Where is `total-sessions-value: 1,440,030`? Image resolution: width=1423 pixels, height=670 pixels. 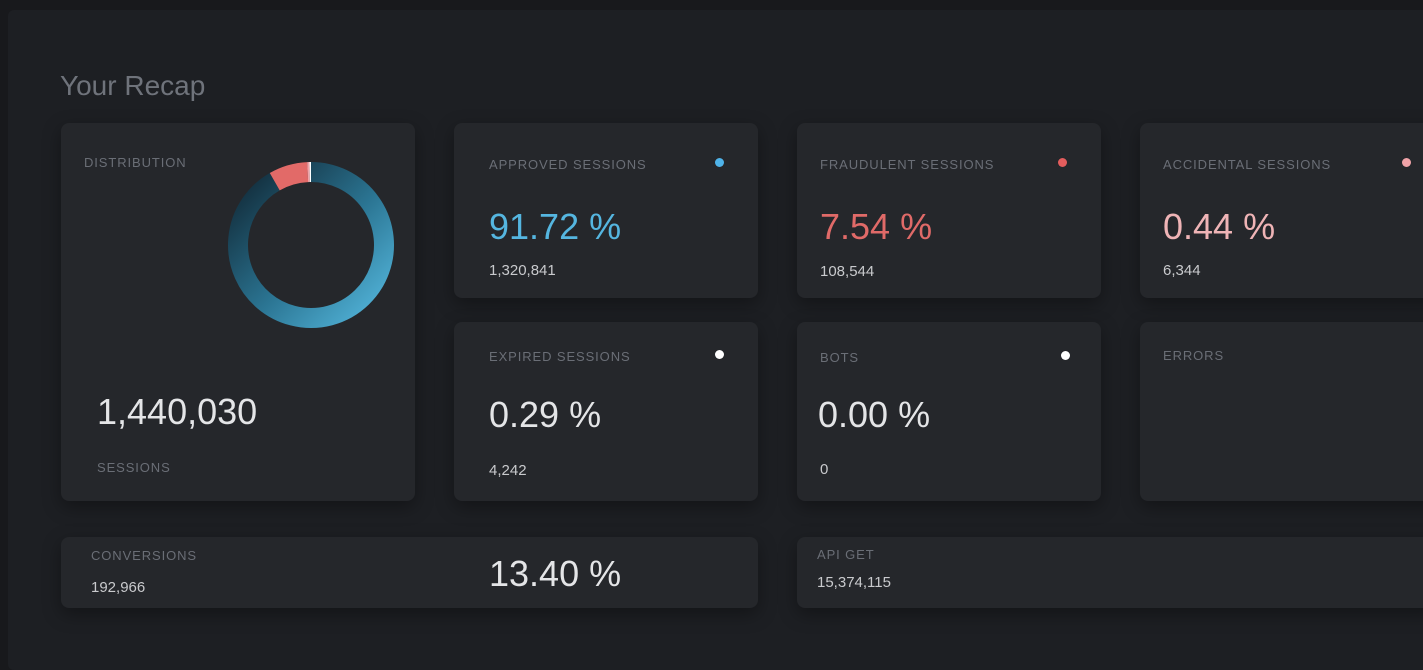 total-sessions-value: 1,440,030 is located at coordinates (177, 412).